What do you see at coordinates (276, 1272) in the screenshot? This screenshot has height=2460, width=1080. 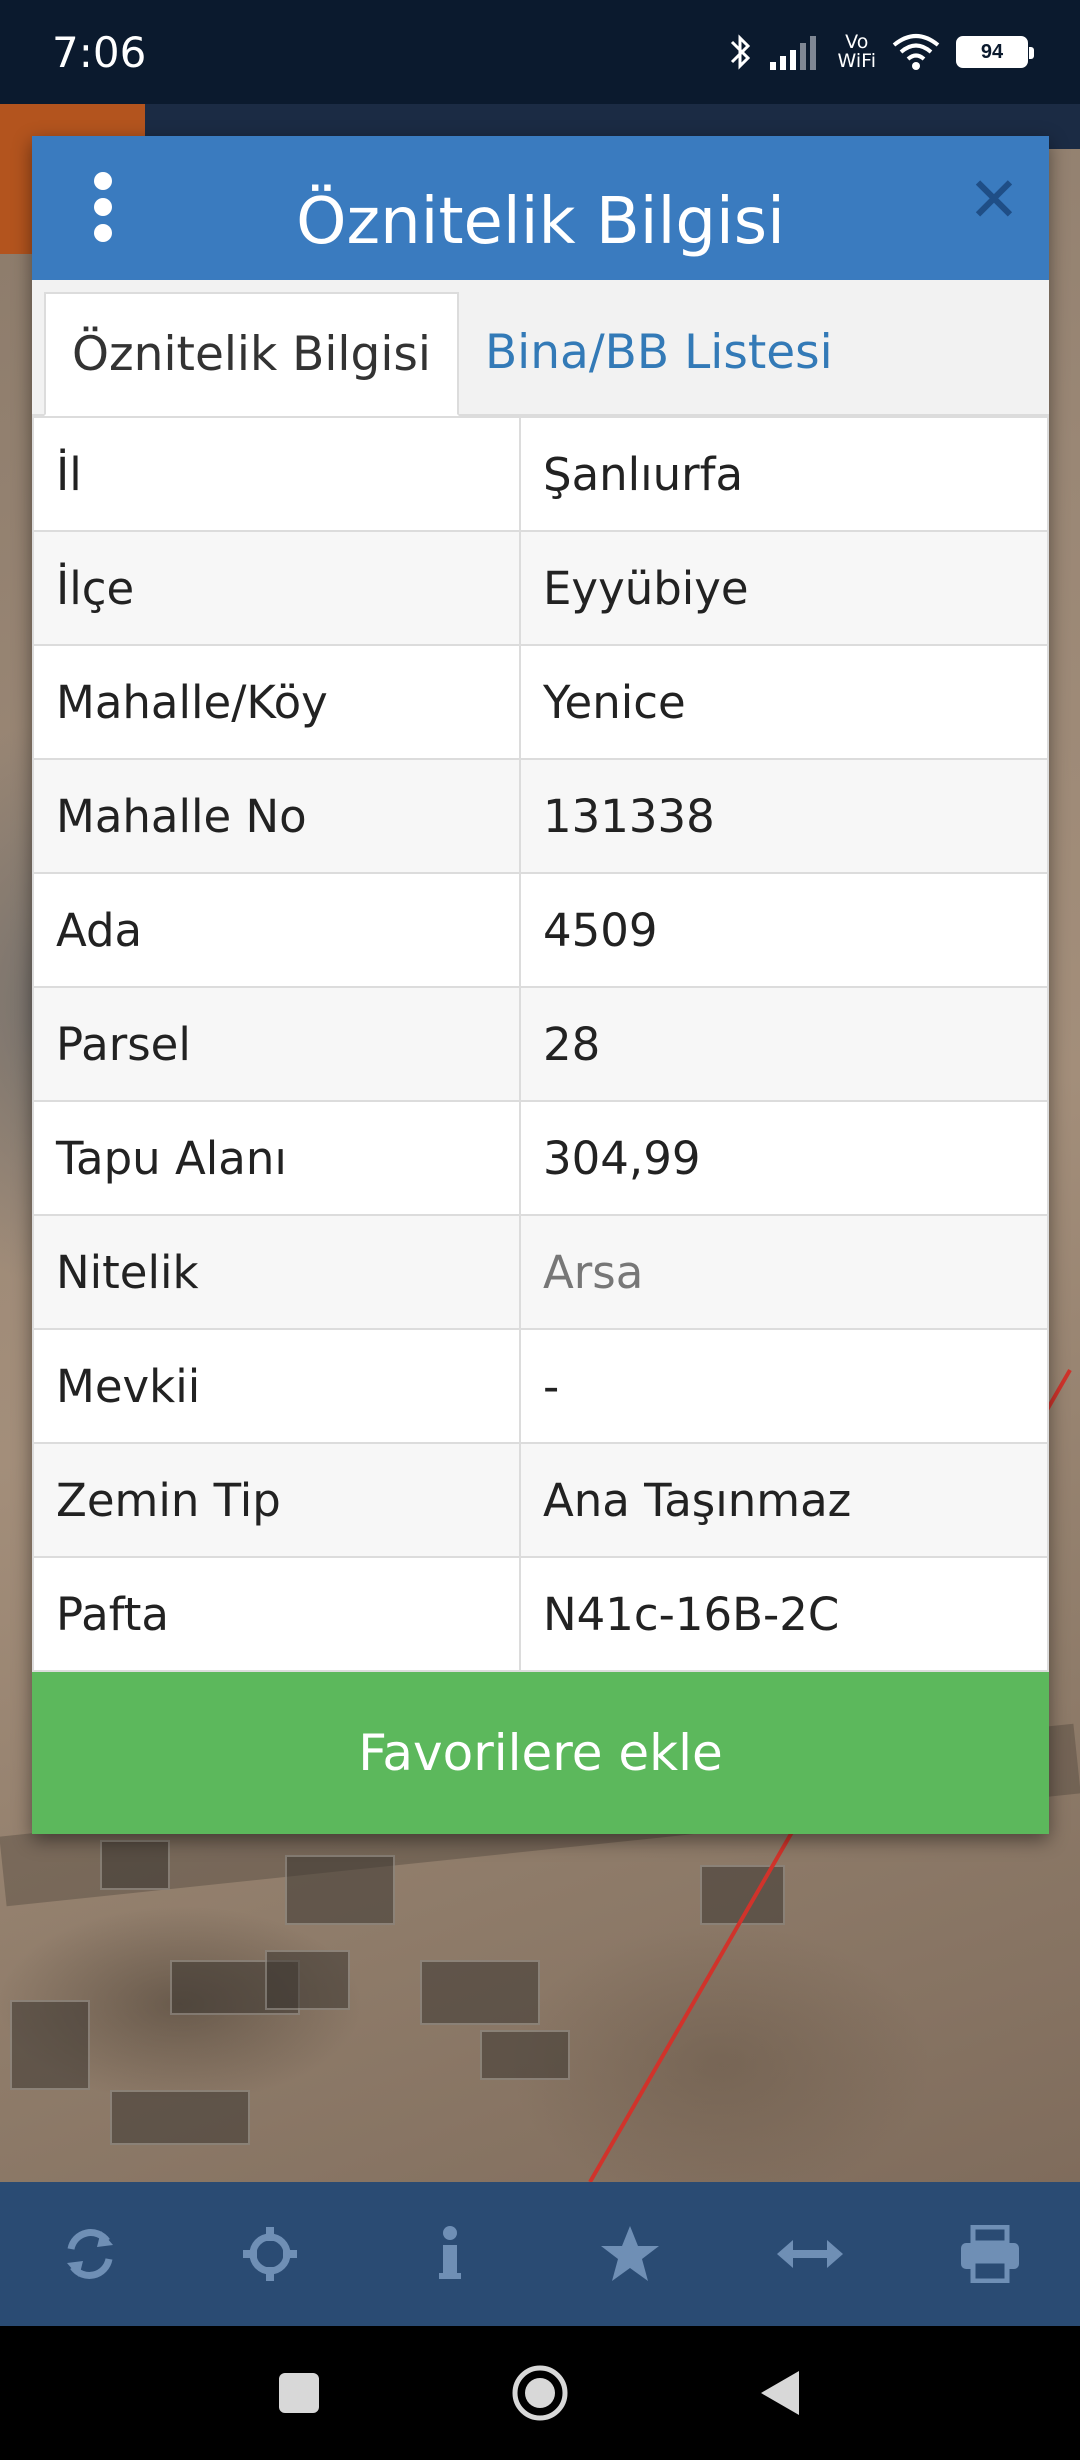 I see `attribute-key: Nitelik` at bounding box center [276, 1272].